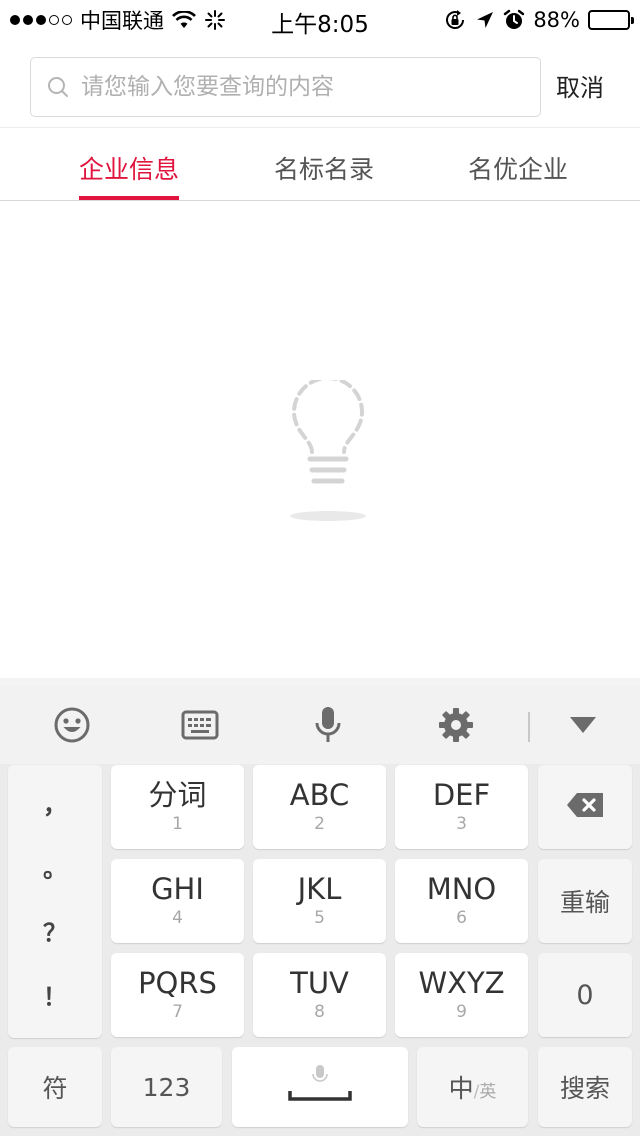 Image resolution: width=640 pixels, height=1136 pixels. What do you see at coordinates (319, 795) in the screenshot?
I see `key-main-label: ABC` at bounding box center [319, 795].